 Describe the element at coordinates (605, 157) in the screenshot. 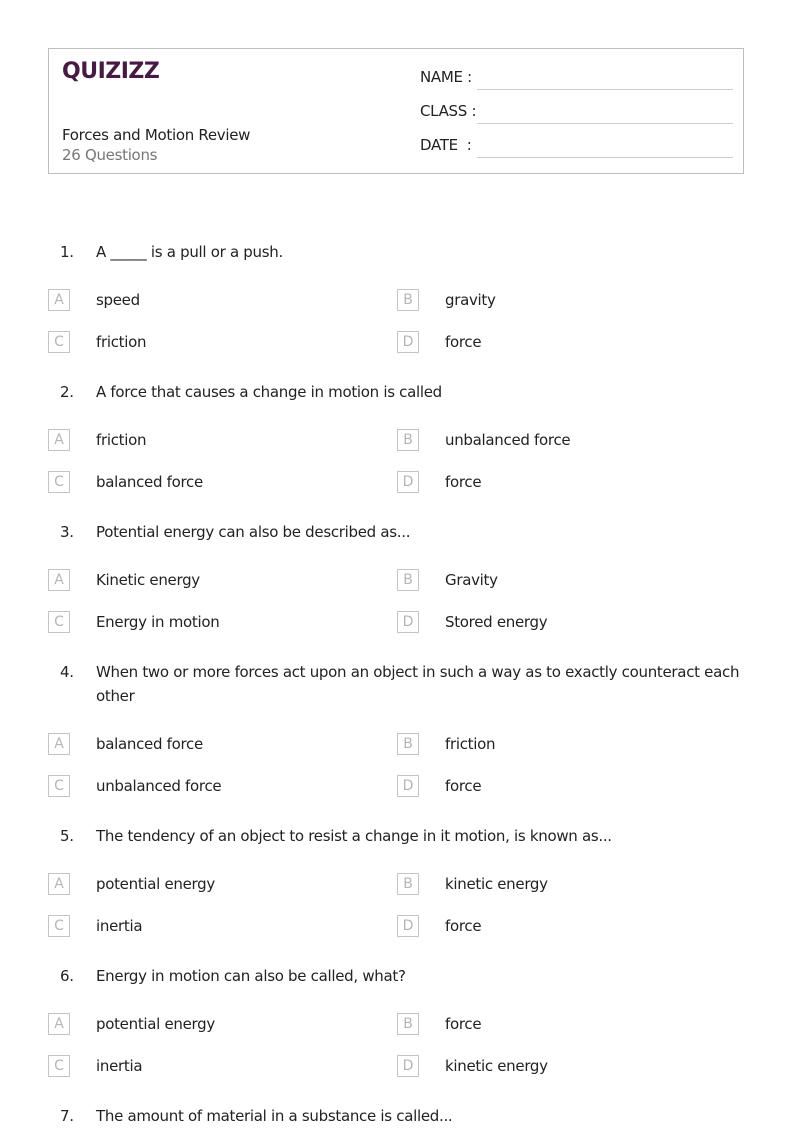

I see `date-field` at that location.